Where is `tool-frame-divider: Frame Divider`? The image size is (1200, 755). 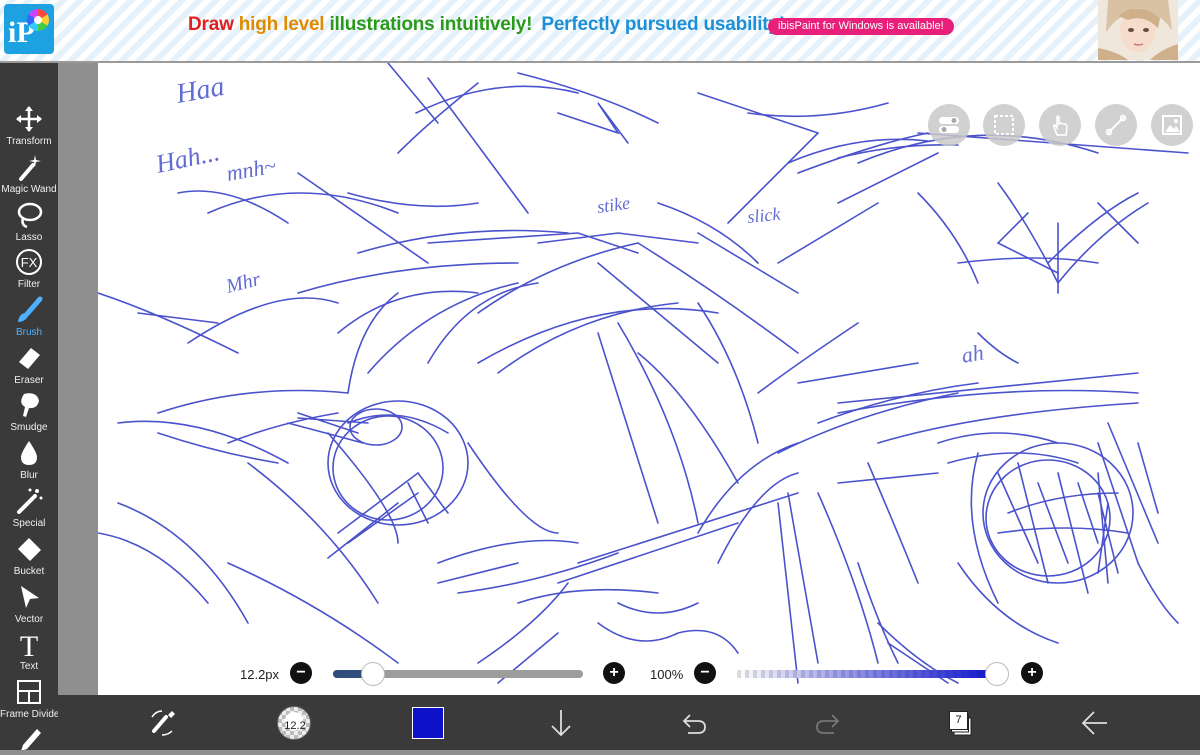 tool-frame-divider: Frame Divider is located at coordinates (31, 702).